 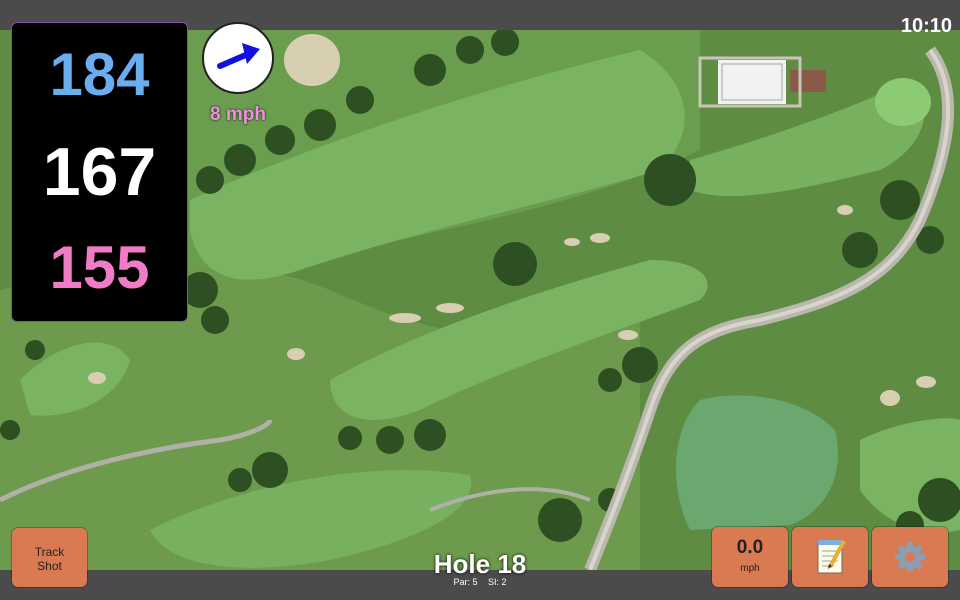 What do you see at coordinates (480, 582) in the screenshot?
I see `hole-details: Par: 5 SI: 2` at bounding box center [480, 582].